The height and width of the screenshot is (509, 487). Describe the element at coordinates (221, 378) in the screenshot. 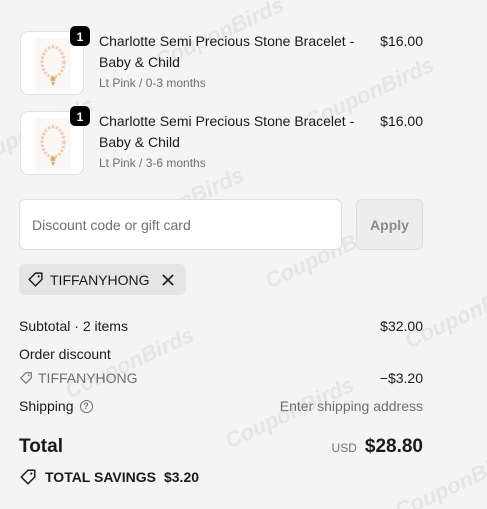

I see `discount-code-row: TIFFANYHONG −$3.20` at that location.